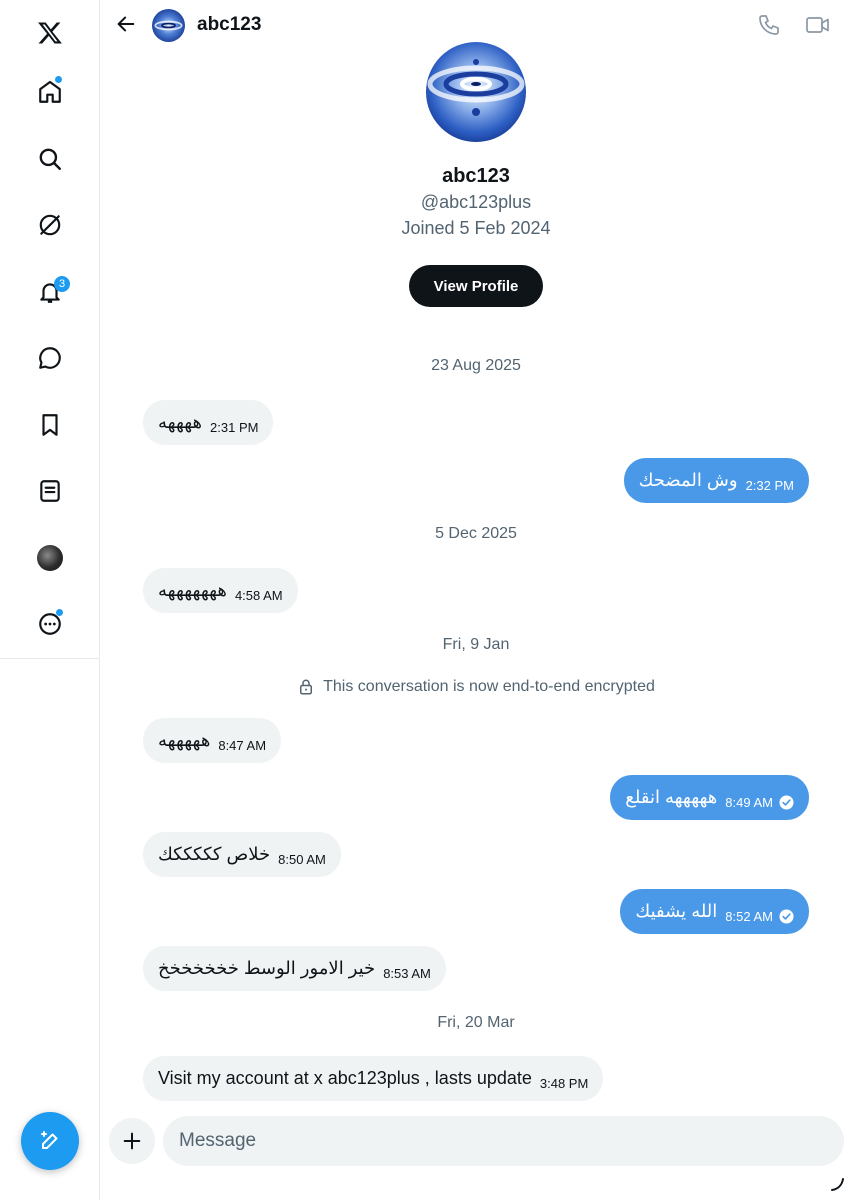  I want to click on message-bubble-incoming: خلاص كككككك 8:50 AM, so click(242, 854).